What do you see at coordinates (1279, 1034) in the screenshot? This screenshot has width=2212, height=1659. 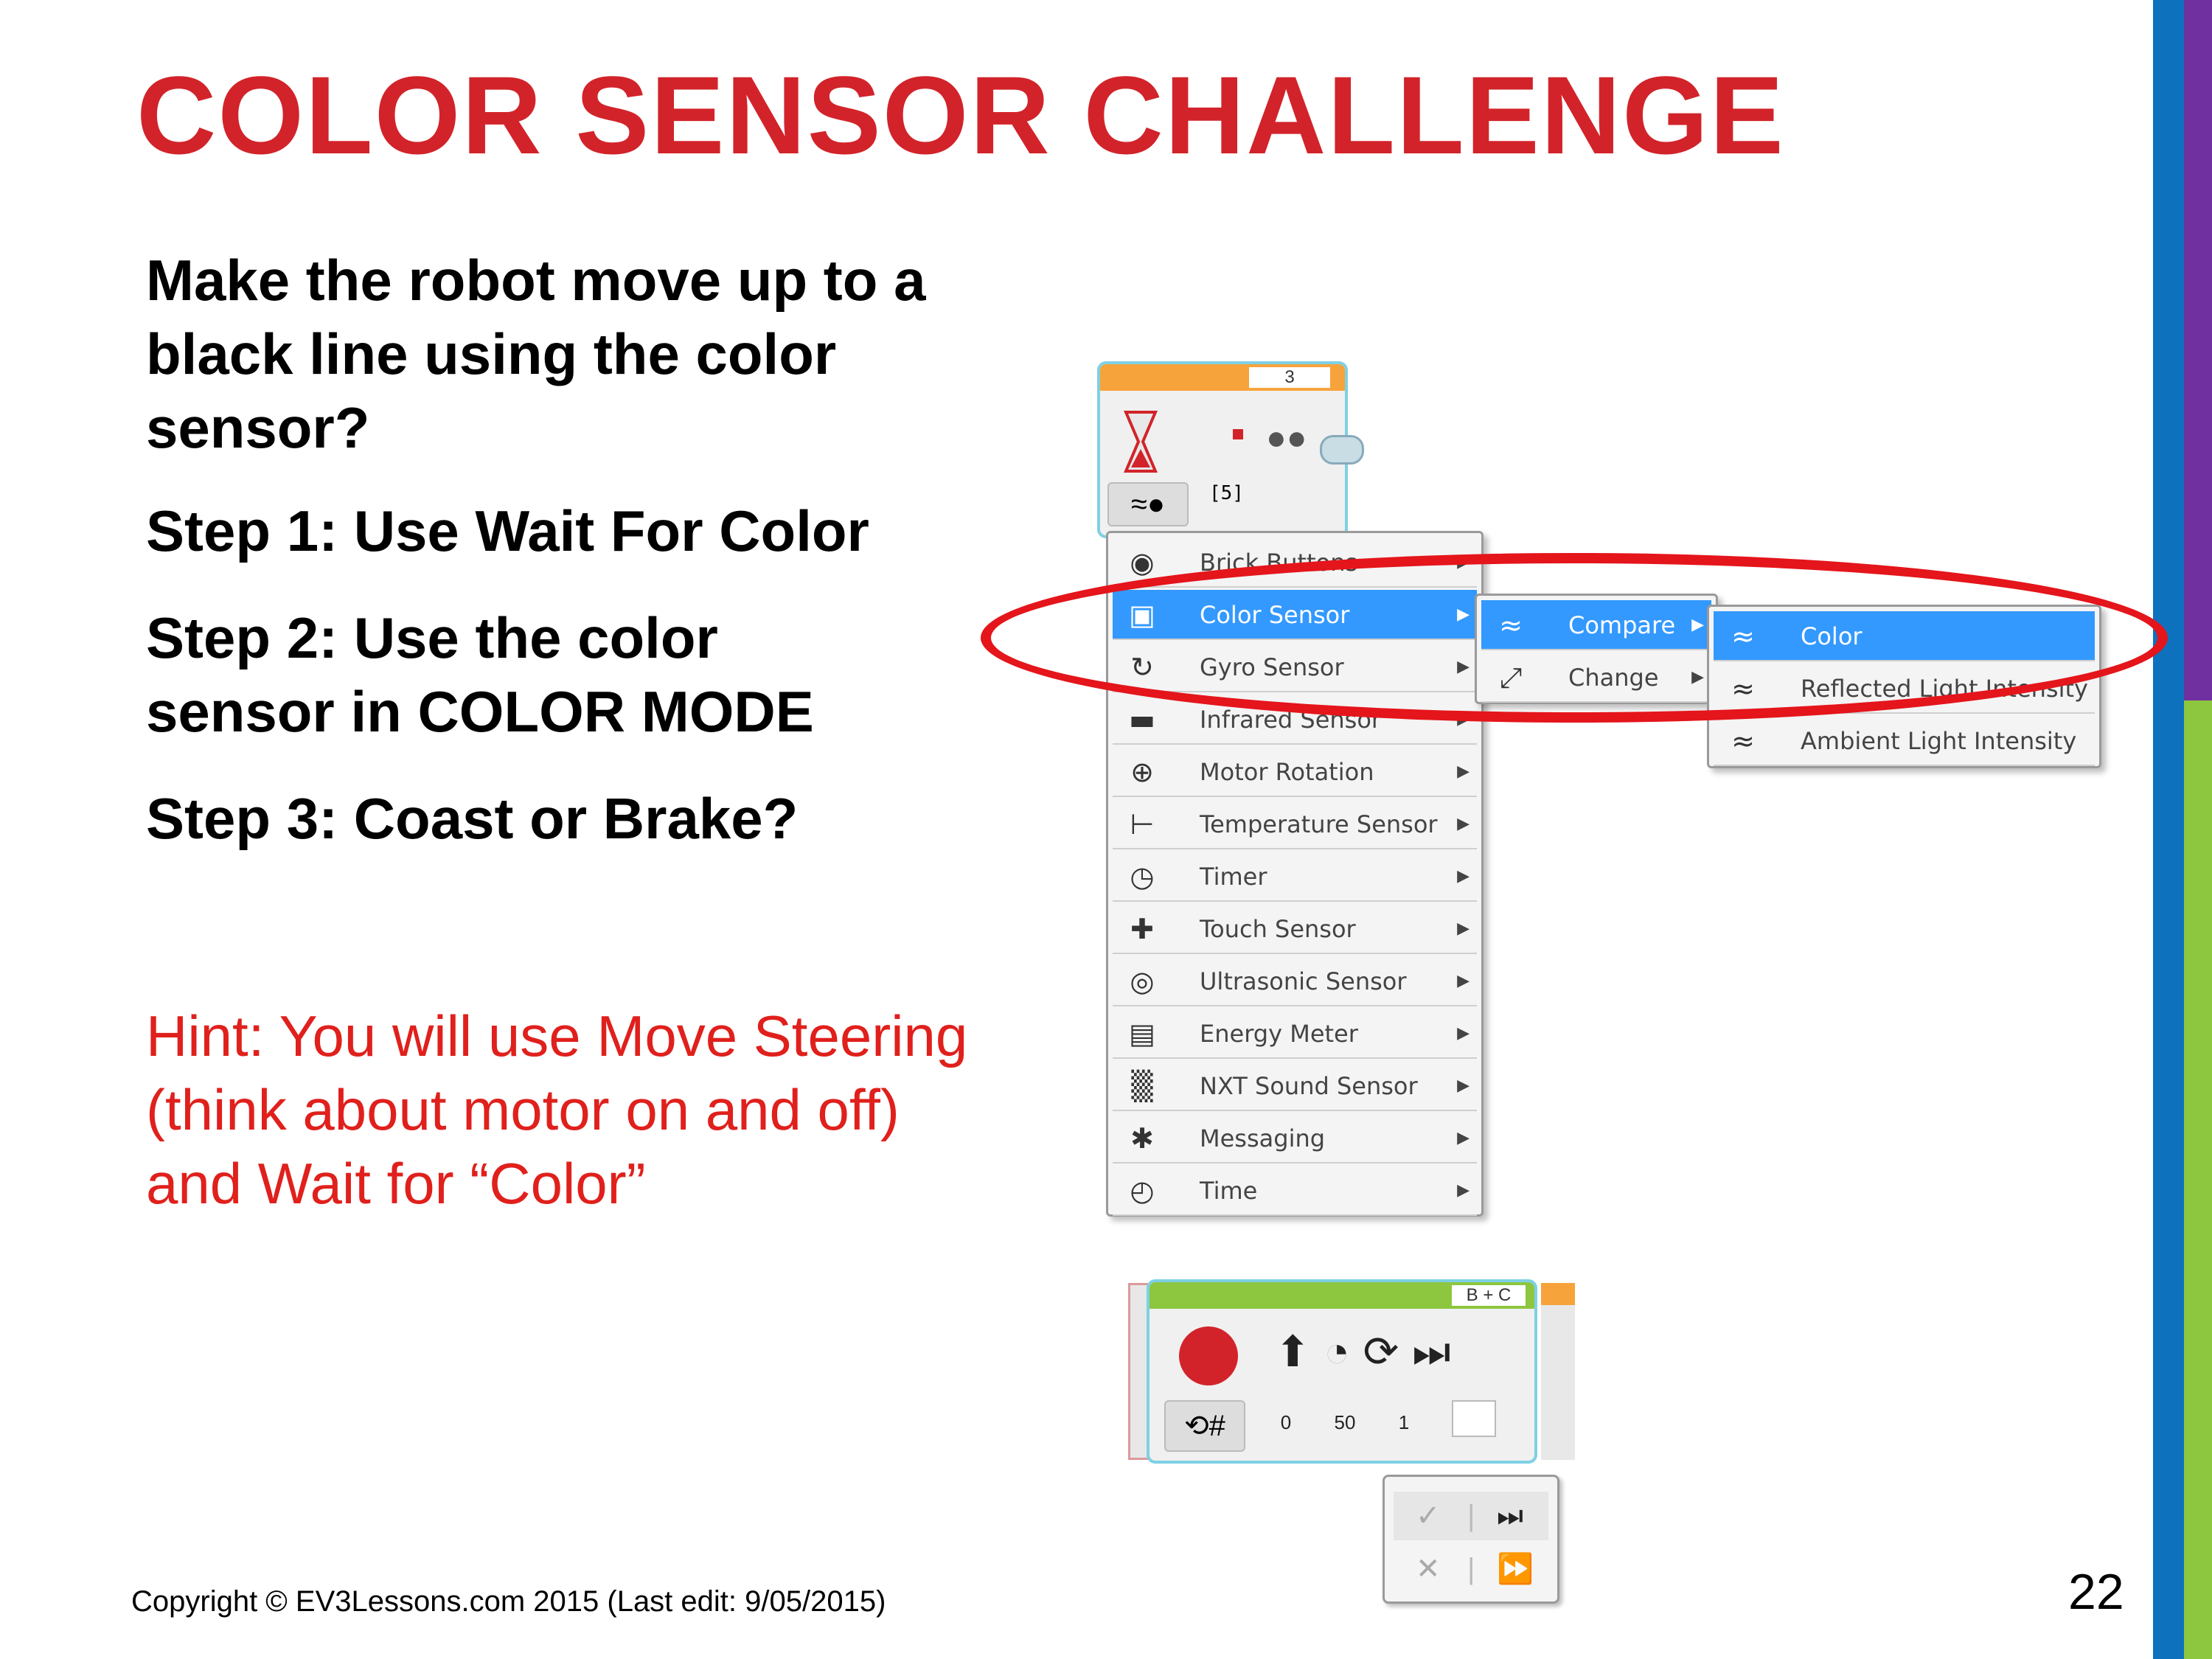 I see `sensor-menu-item-label: Energy Meter` at bounding box center [1279, 1034].